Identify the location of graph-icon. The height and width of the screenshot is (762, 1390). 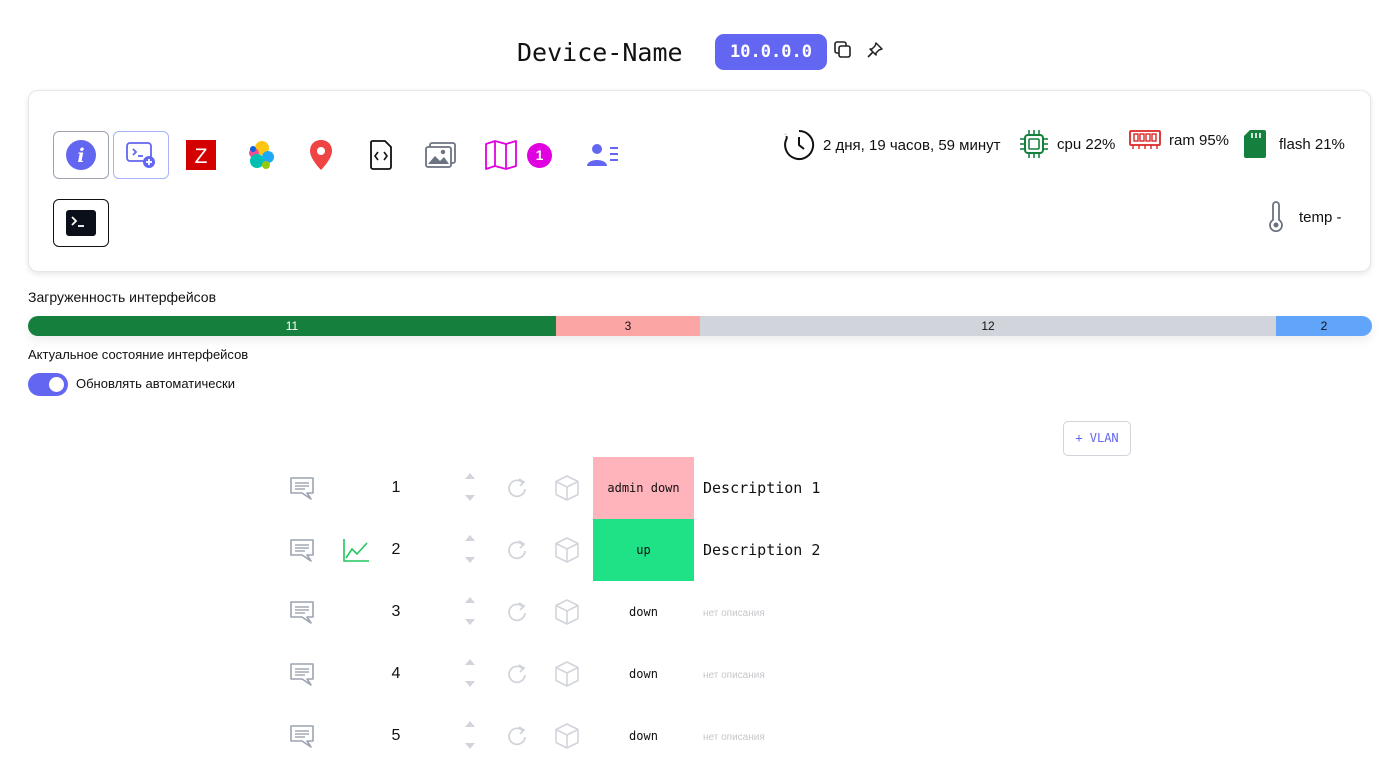
(356, 552).